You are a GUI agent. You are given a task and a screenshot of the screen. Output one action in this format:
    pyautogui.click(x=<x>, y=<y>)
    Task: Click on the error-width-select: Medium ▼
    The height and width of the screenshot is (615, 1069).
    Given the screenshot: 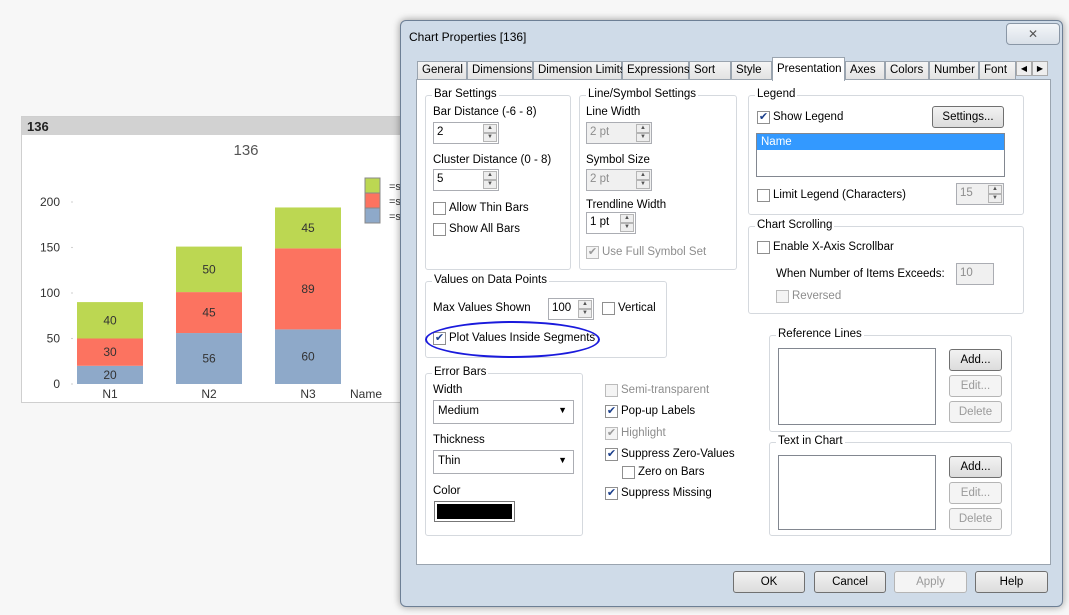 What is the action you would take?
    pyautogui.click(x=503, y=412)
    